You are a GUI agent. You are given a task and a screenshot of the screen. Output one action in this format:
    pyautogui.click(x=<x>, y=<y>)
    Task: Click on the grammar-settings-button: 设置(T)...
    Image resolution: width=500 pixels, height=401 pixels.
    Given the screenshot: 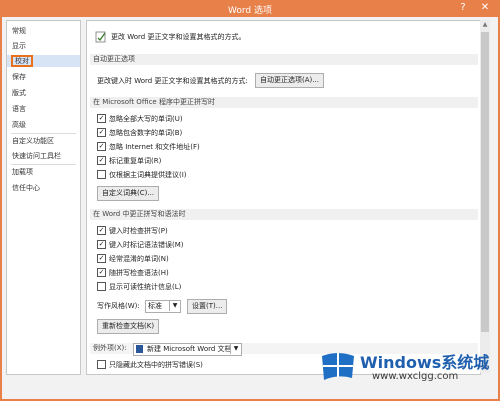 What is the action you would take?
    pyautogui.click(x=207, y=306)
    